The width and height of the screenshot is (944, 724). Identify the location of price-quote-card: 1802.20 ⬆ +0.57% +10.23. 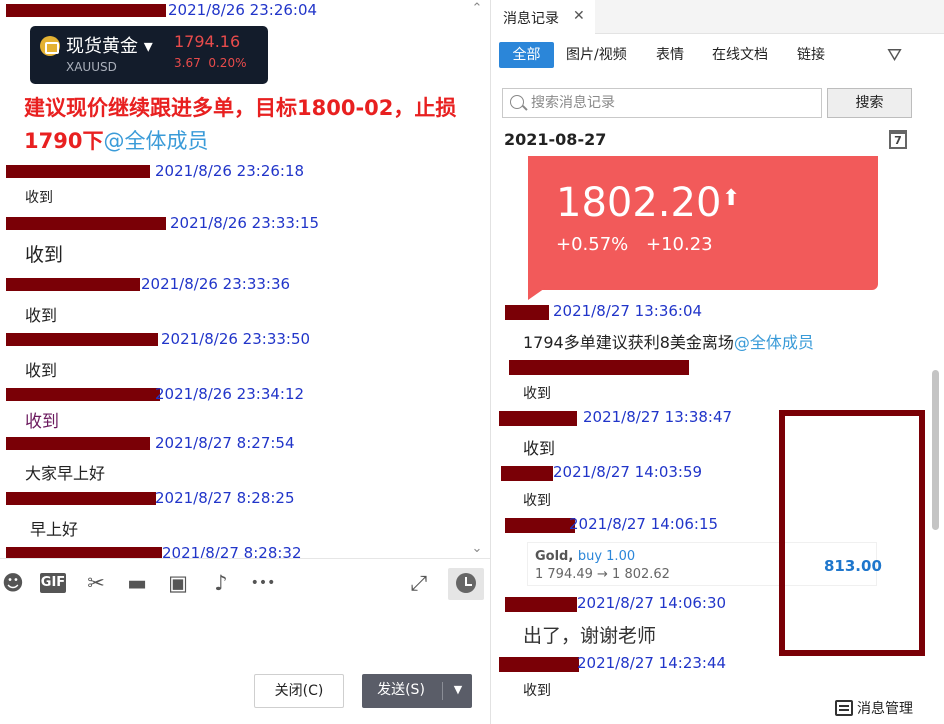
(703, 223).